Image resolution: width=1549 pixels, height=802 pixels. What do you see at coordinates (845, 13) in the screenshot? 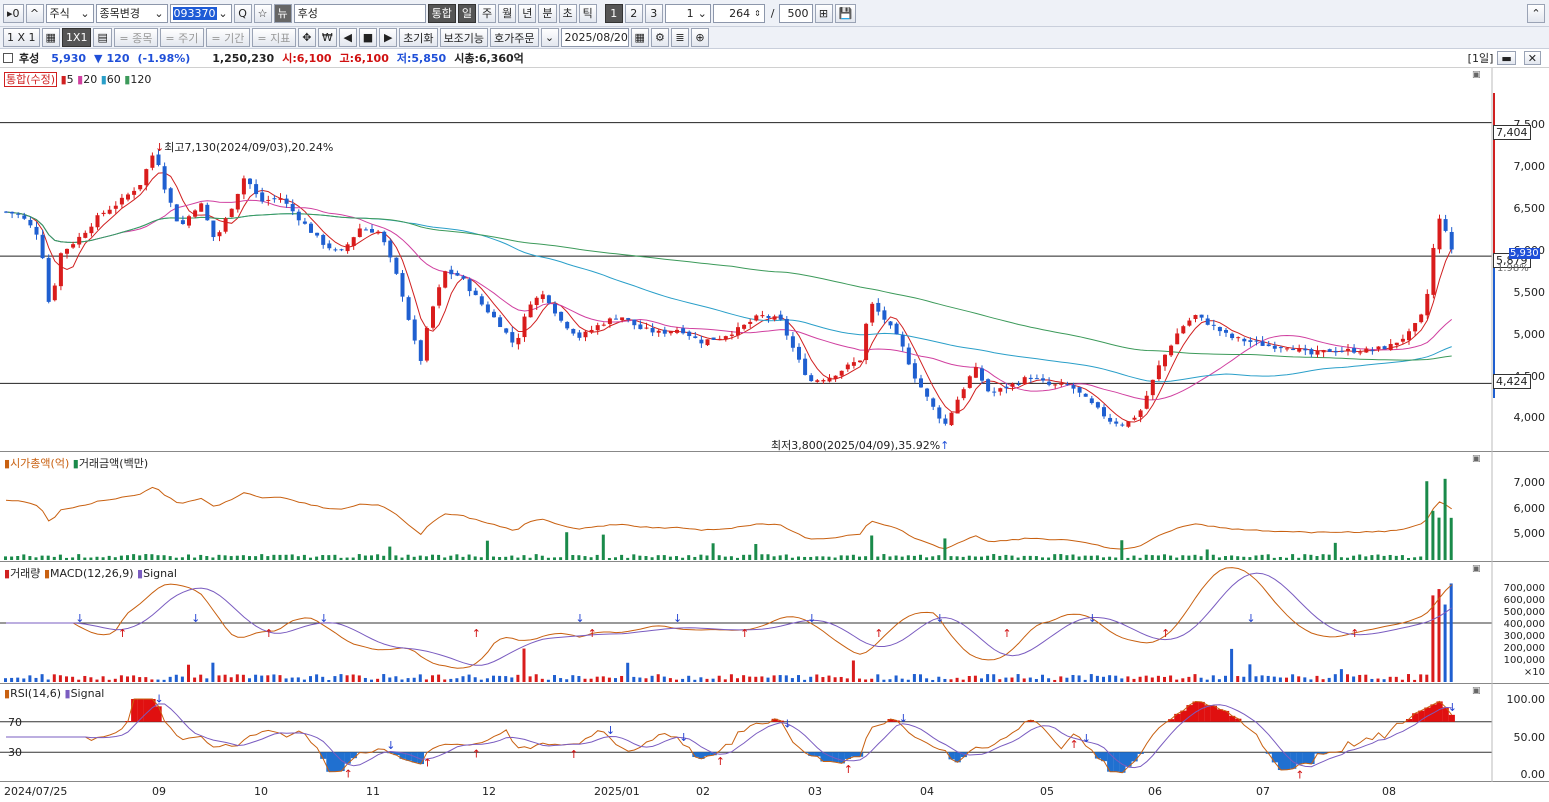
I see `save-icon: 💾` at bounding box center [845, 13].